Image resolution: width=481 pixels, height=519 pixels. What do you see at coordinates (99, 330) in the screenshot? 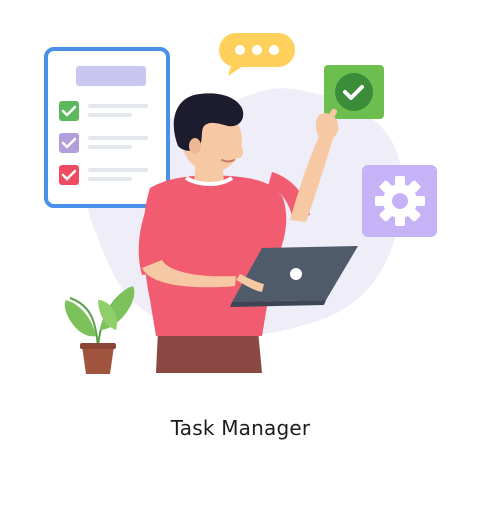
I see `plant-icon` at bounding box center [99, 330].